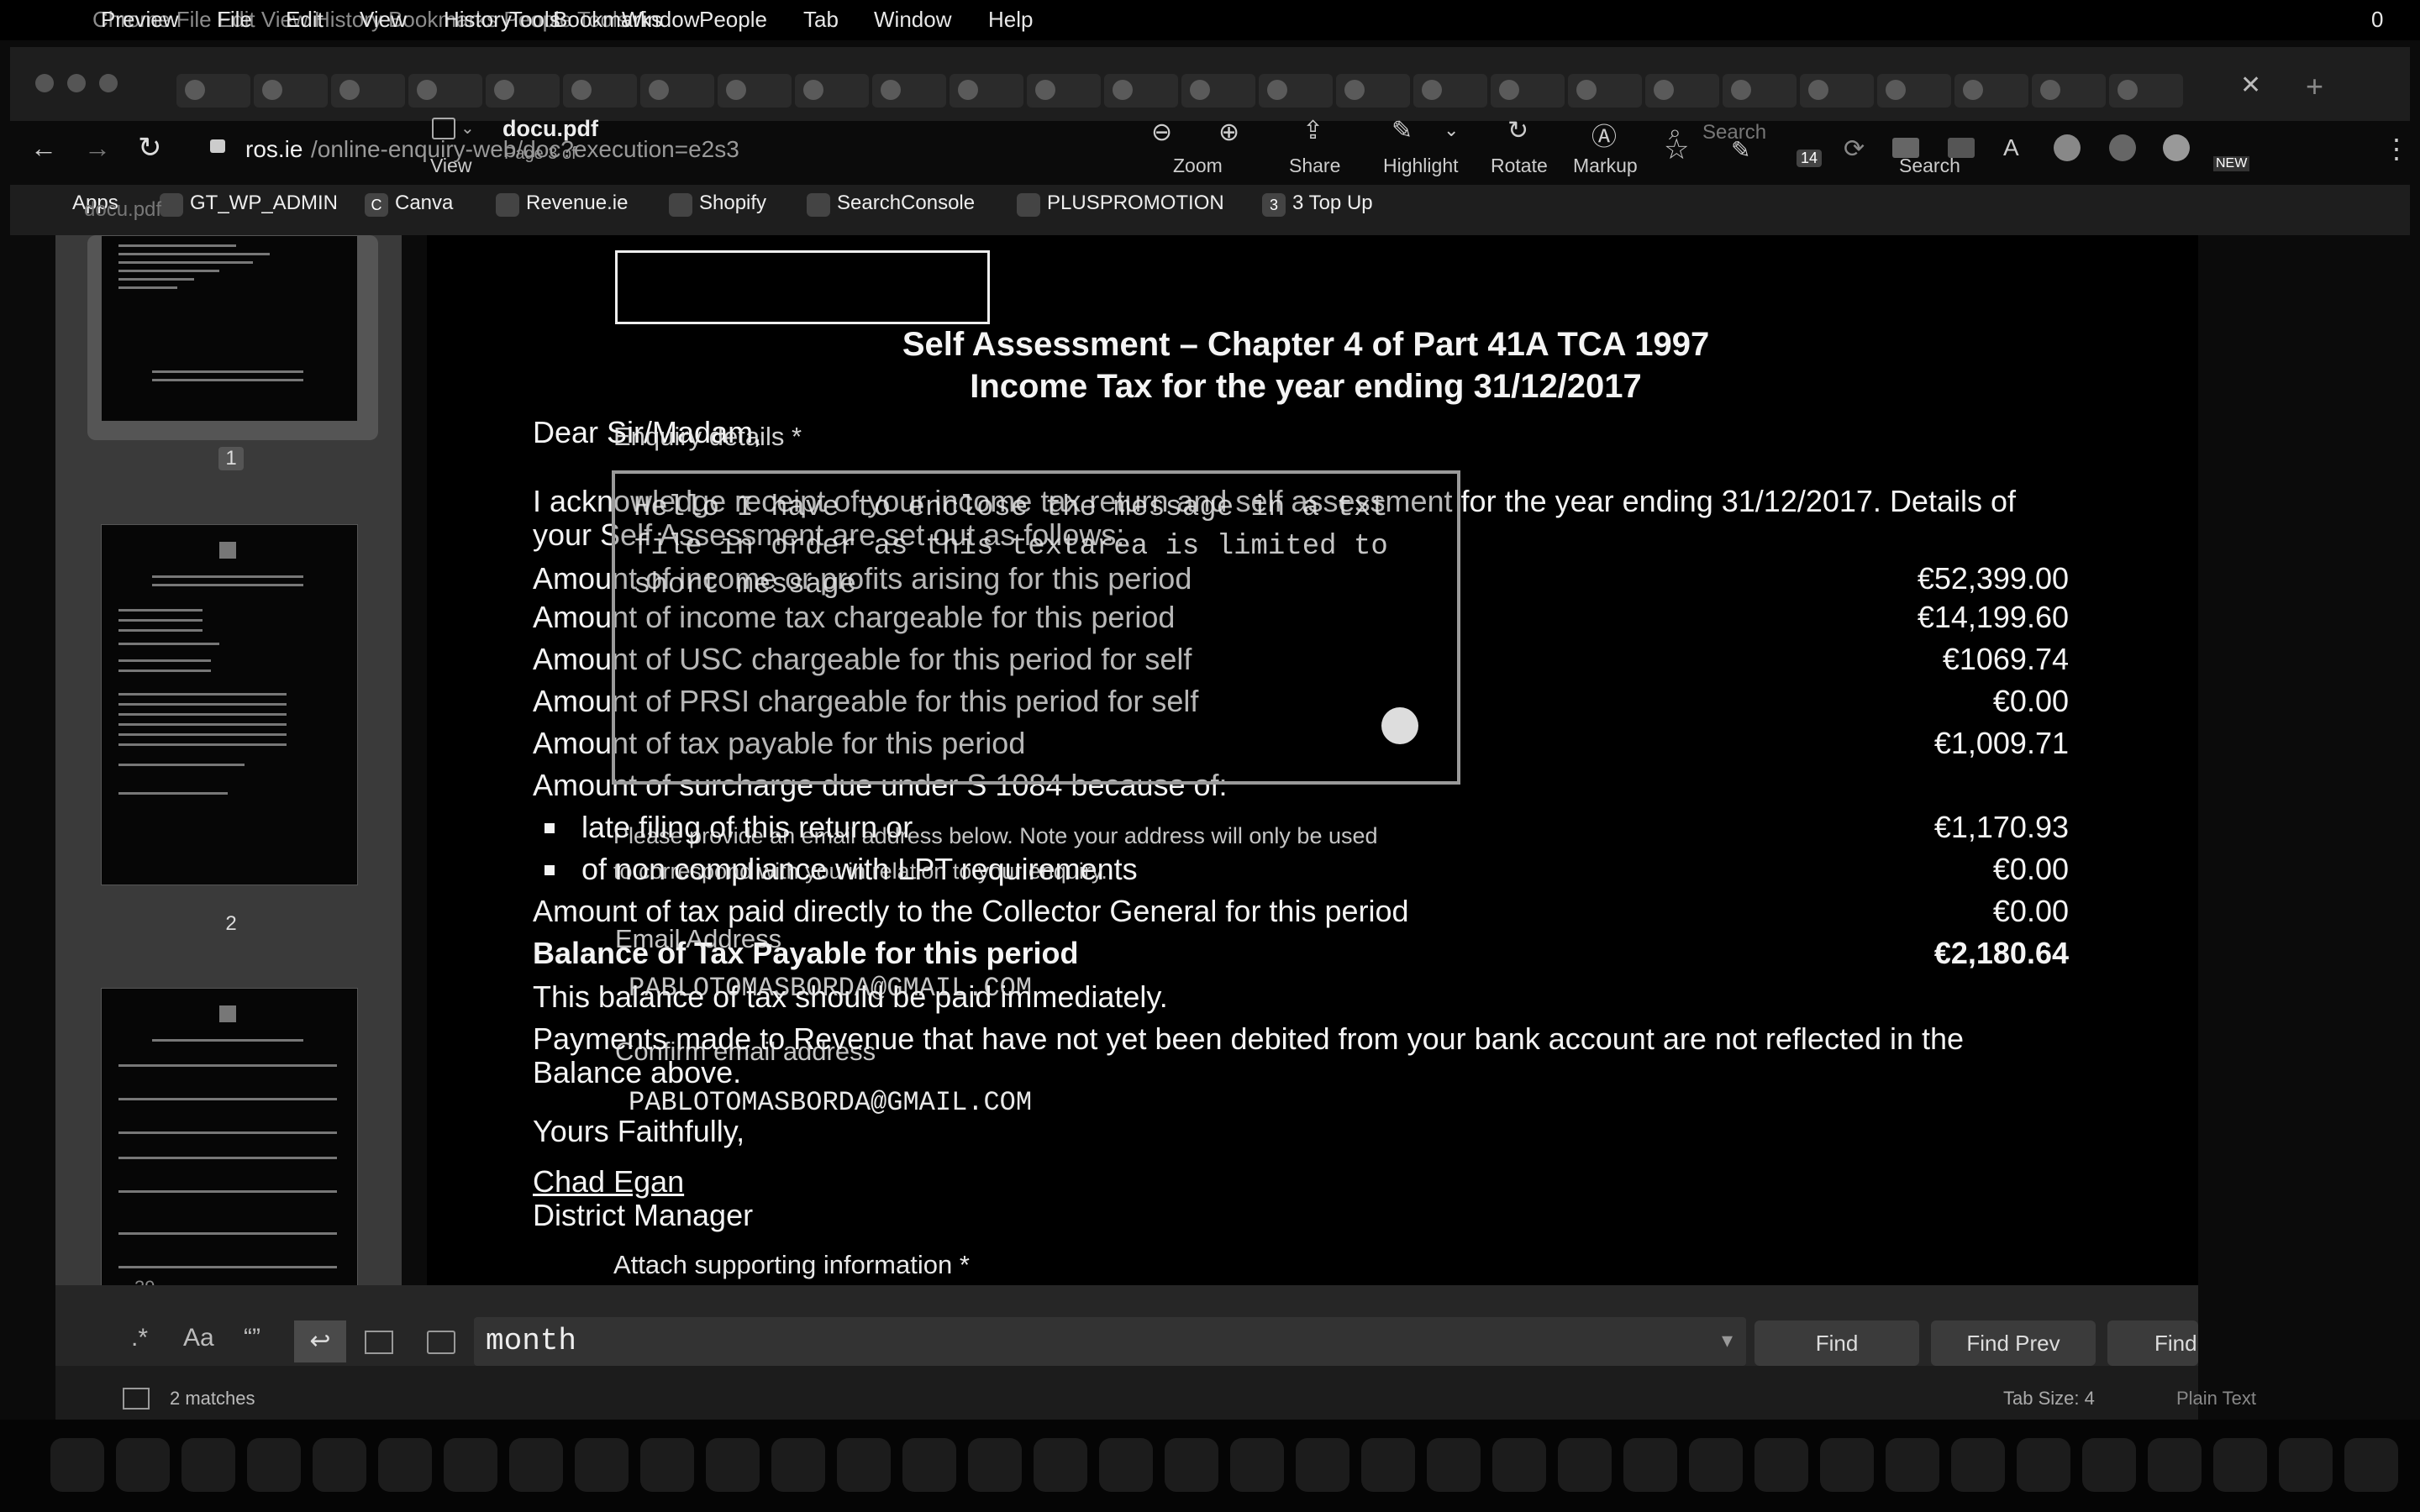  What do you see at coordinates (264, 203) in the screenshot?
I see `bookmark-1: GT_WP_ADMIN` at bounding box center [264, 203].